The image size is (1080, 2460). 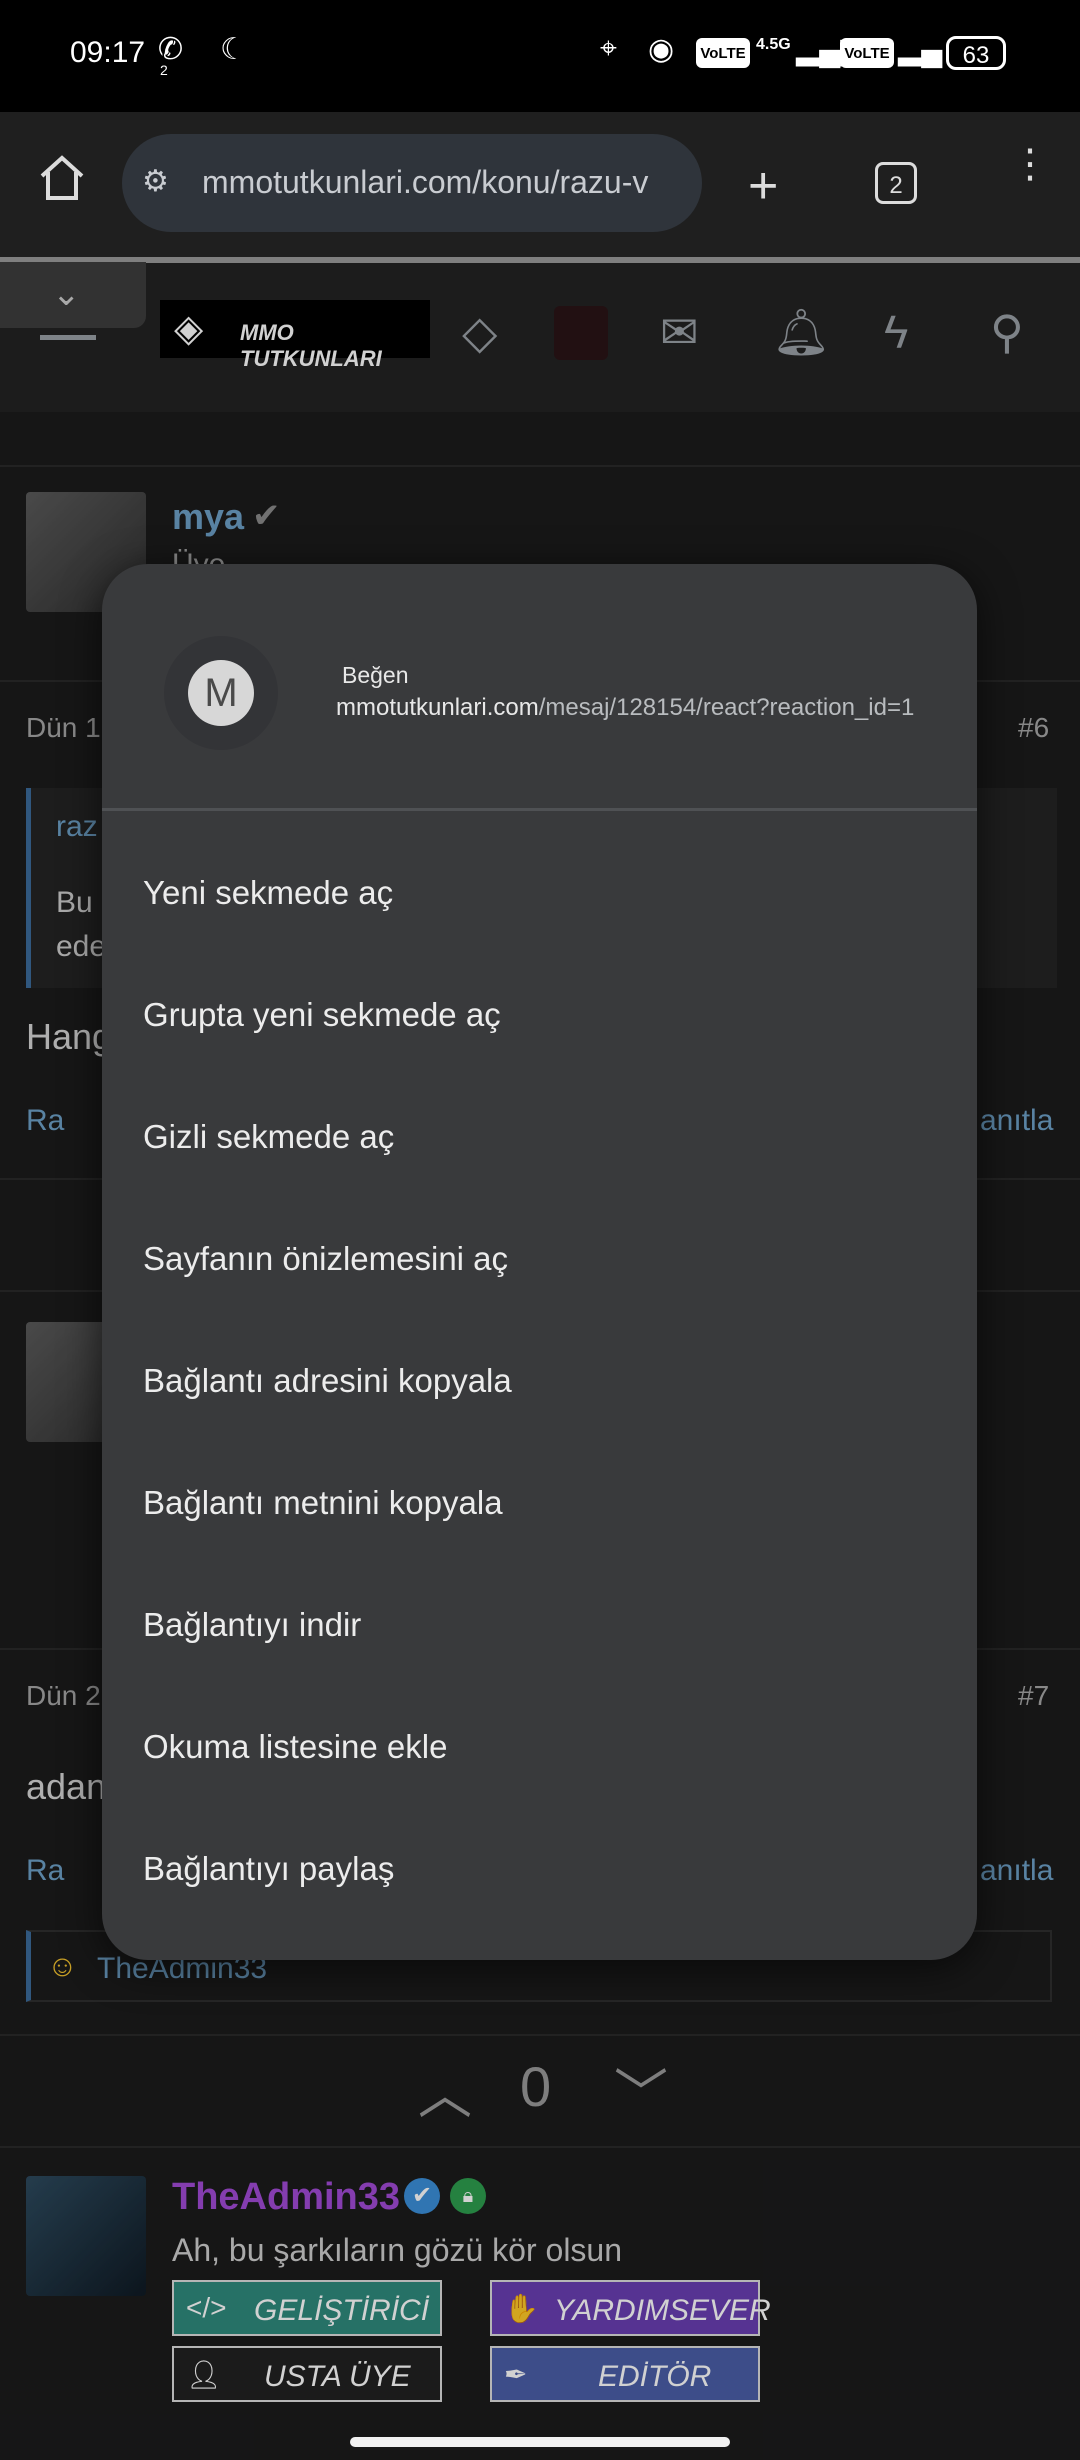 What do you see at coordinates (252, 1625) in the screenshot?
I see `menu-item-download-link: Bağlantıyı indir` at bounding box center [252, 1625].